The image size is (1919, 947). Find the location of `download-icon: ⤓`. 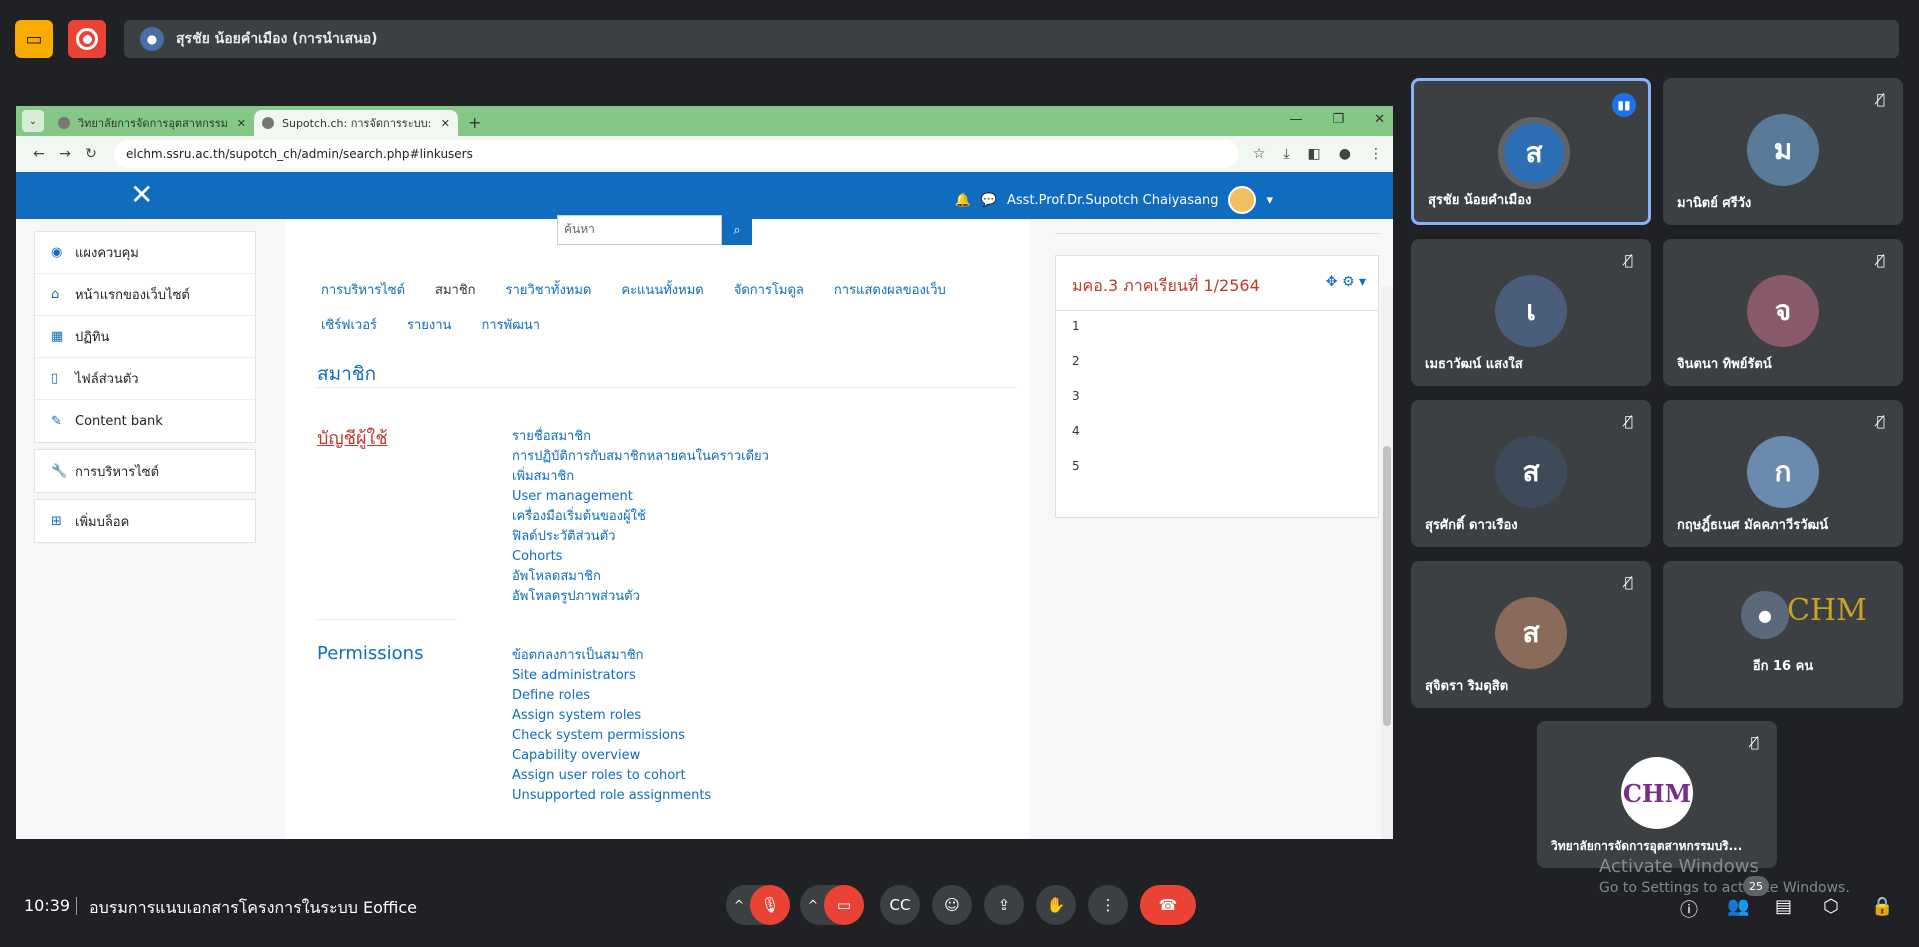

download-icon: ⤓ is located at coordinates (1286, 154).